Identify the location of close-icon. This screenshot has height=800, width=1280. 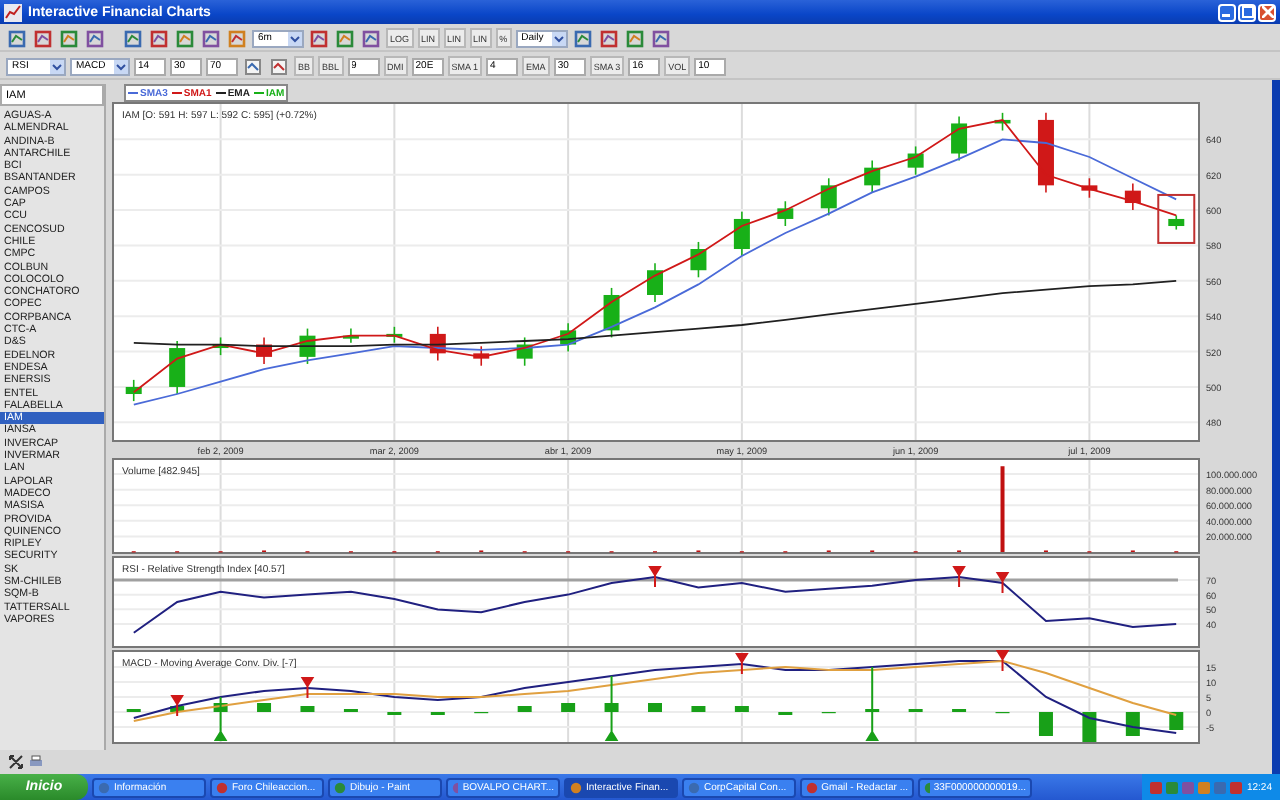
(1267, 12).